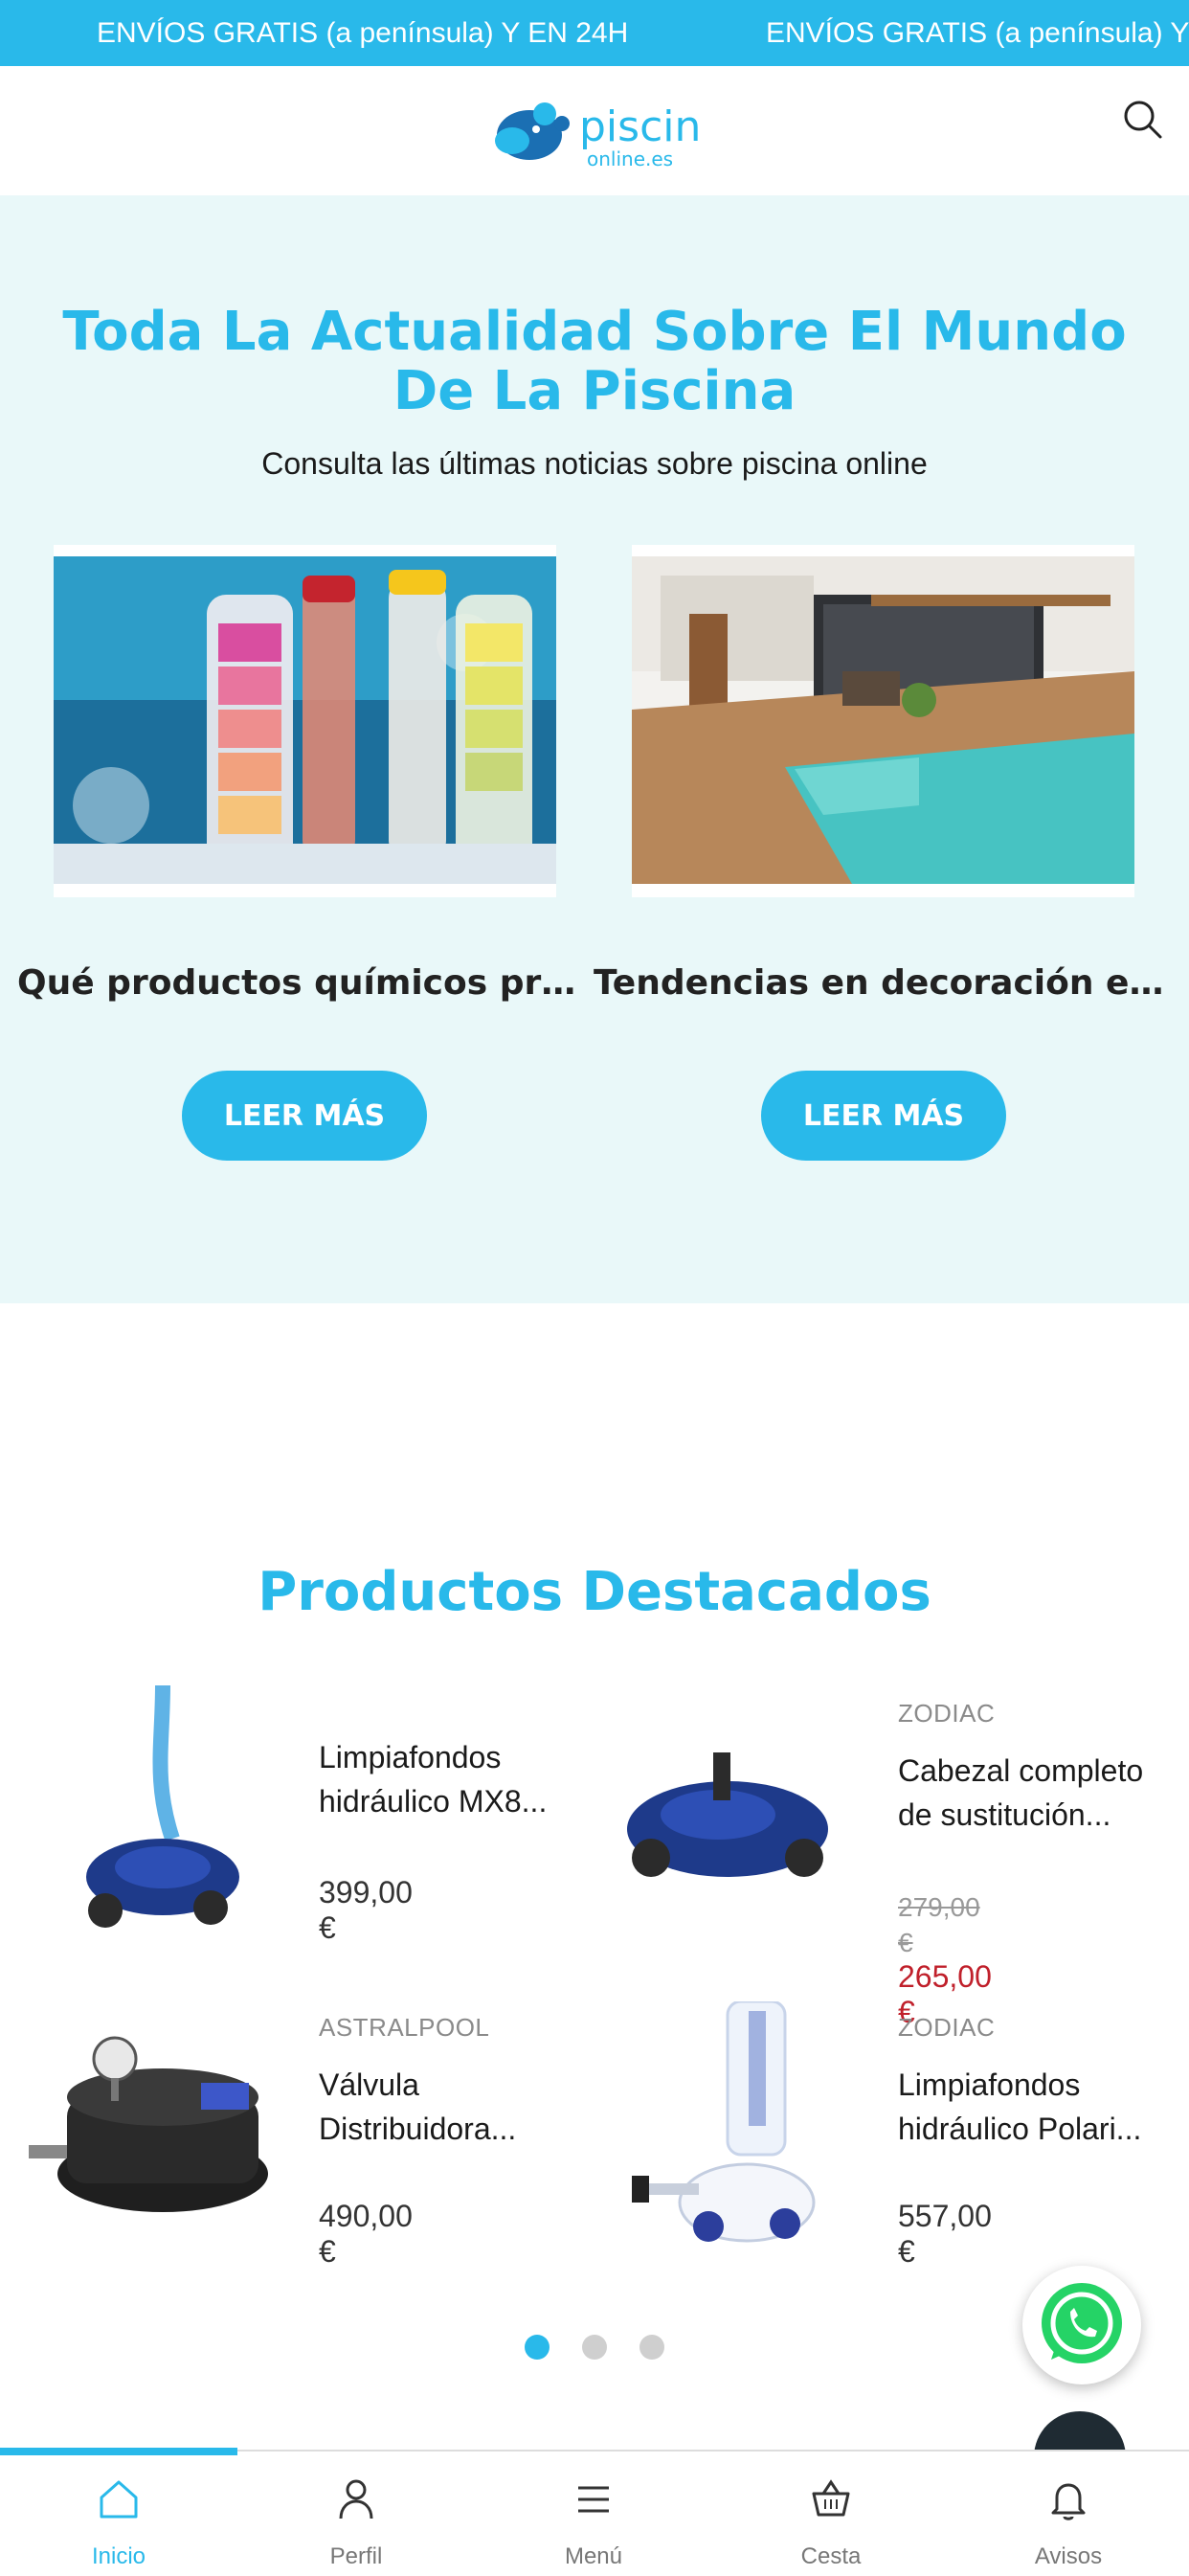 The image size is (1189, 2576). I want to click on product-old-price-2: 279,00 €, so click(939, 1924).